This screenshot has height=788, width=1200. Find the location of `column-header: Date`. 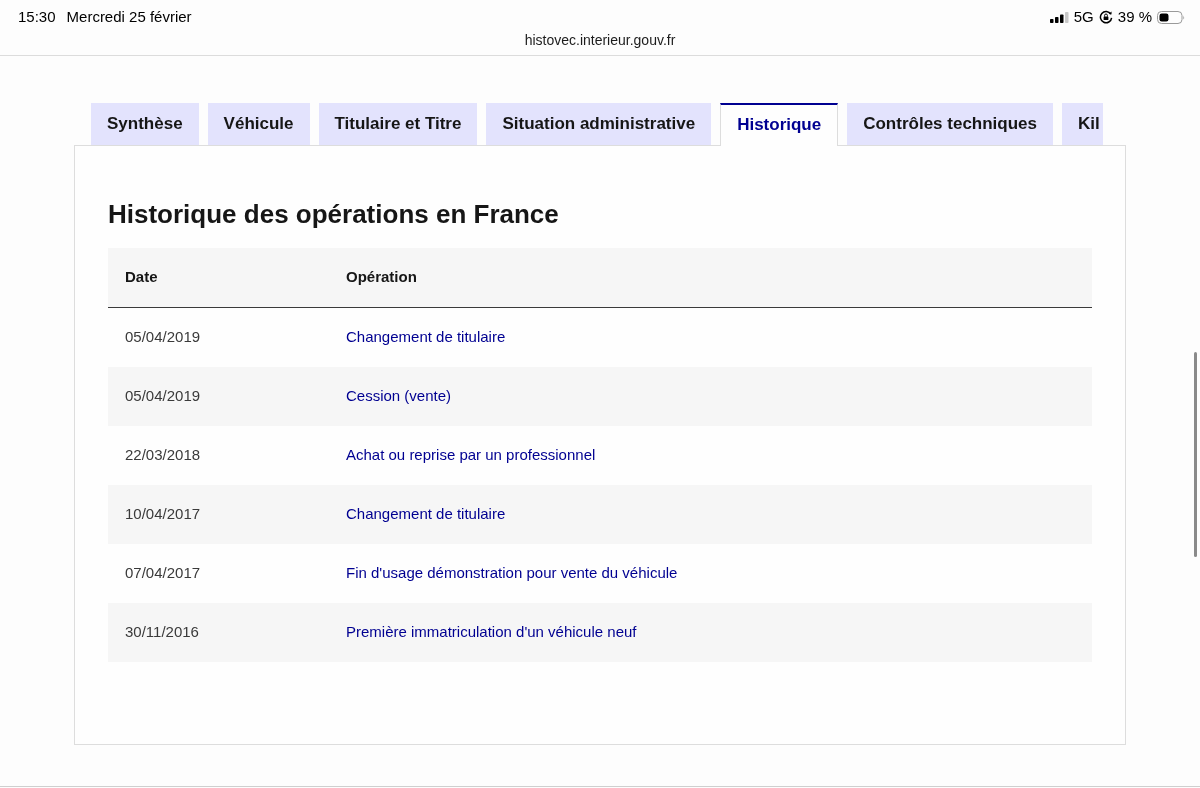

column-header: Date is located at coordinates (142, 277).